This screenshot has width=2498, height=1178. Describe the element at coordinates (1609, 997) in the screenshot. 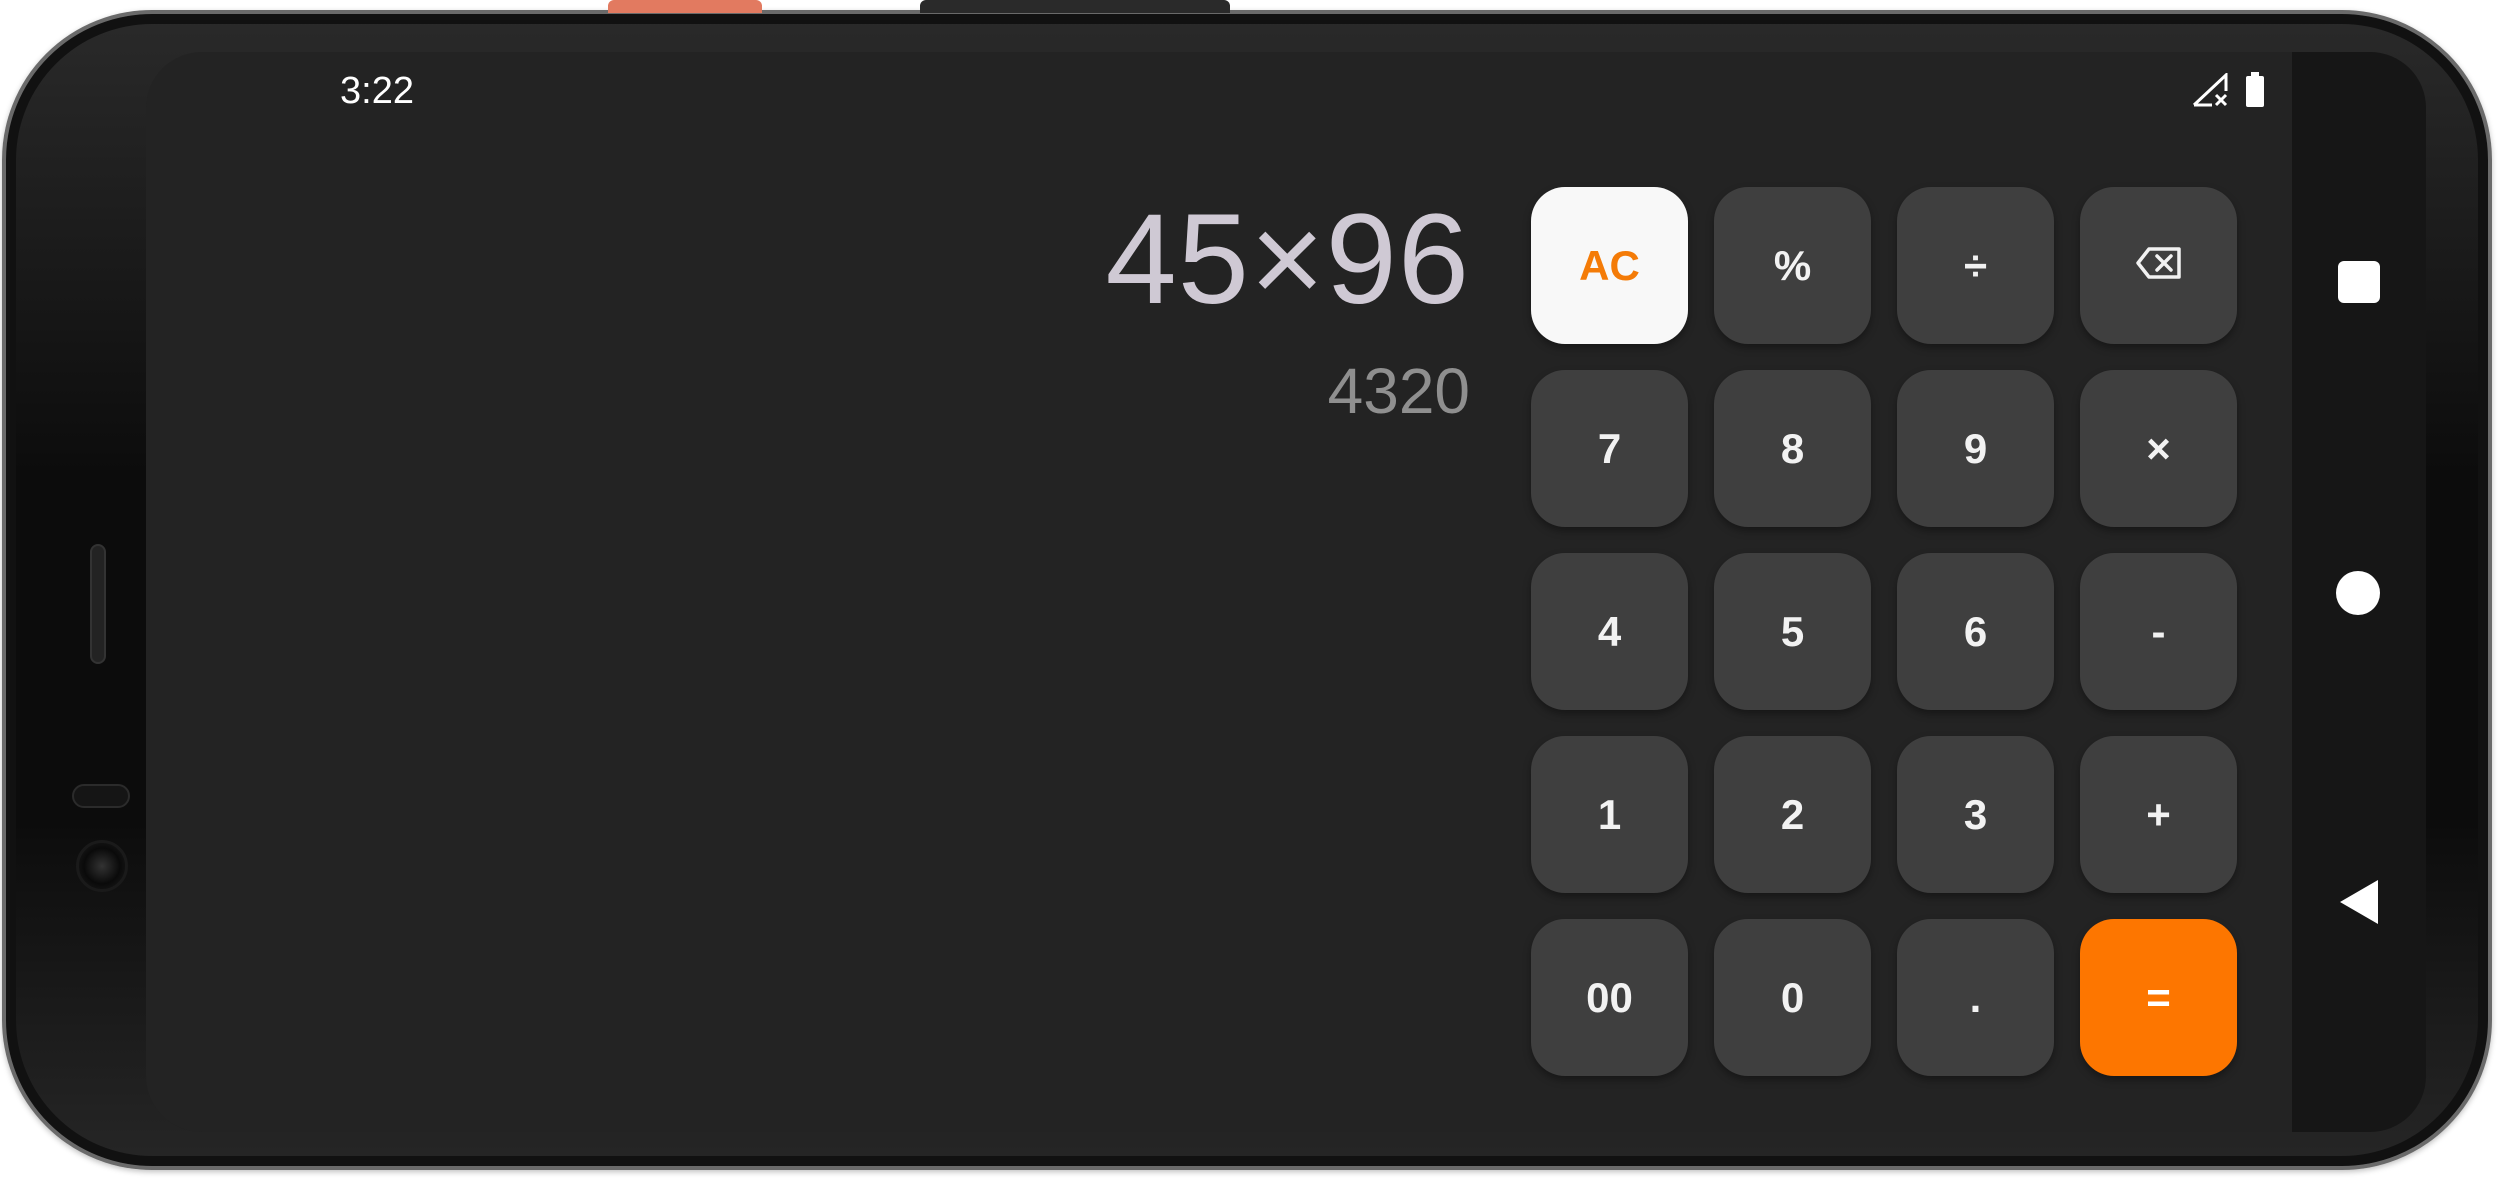

I see `double-zero-button: 00` at that location.